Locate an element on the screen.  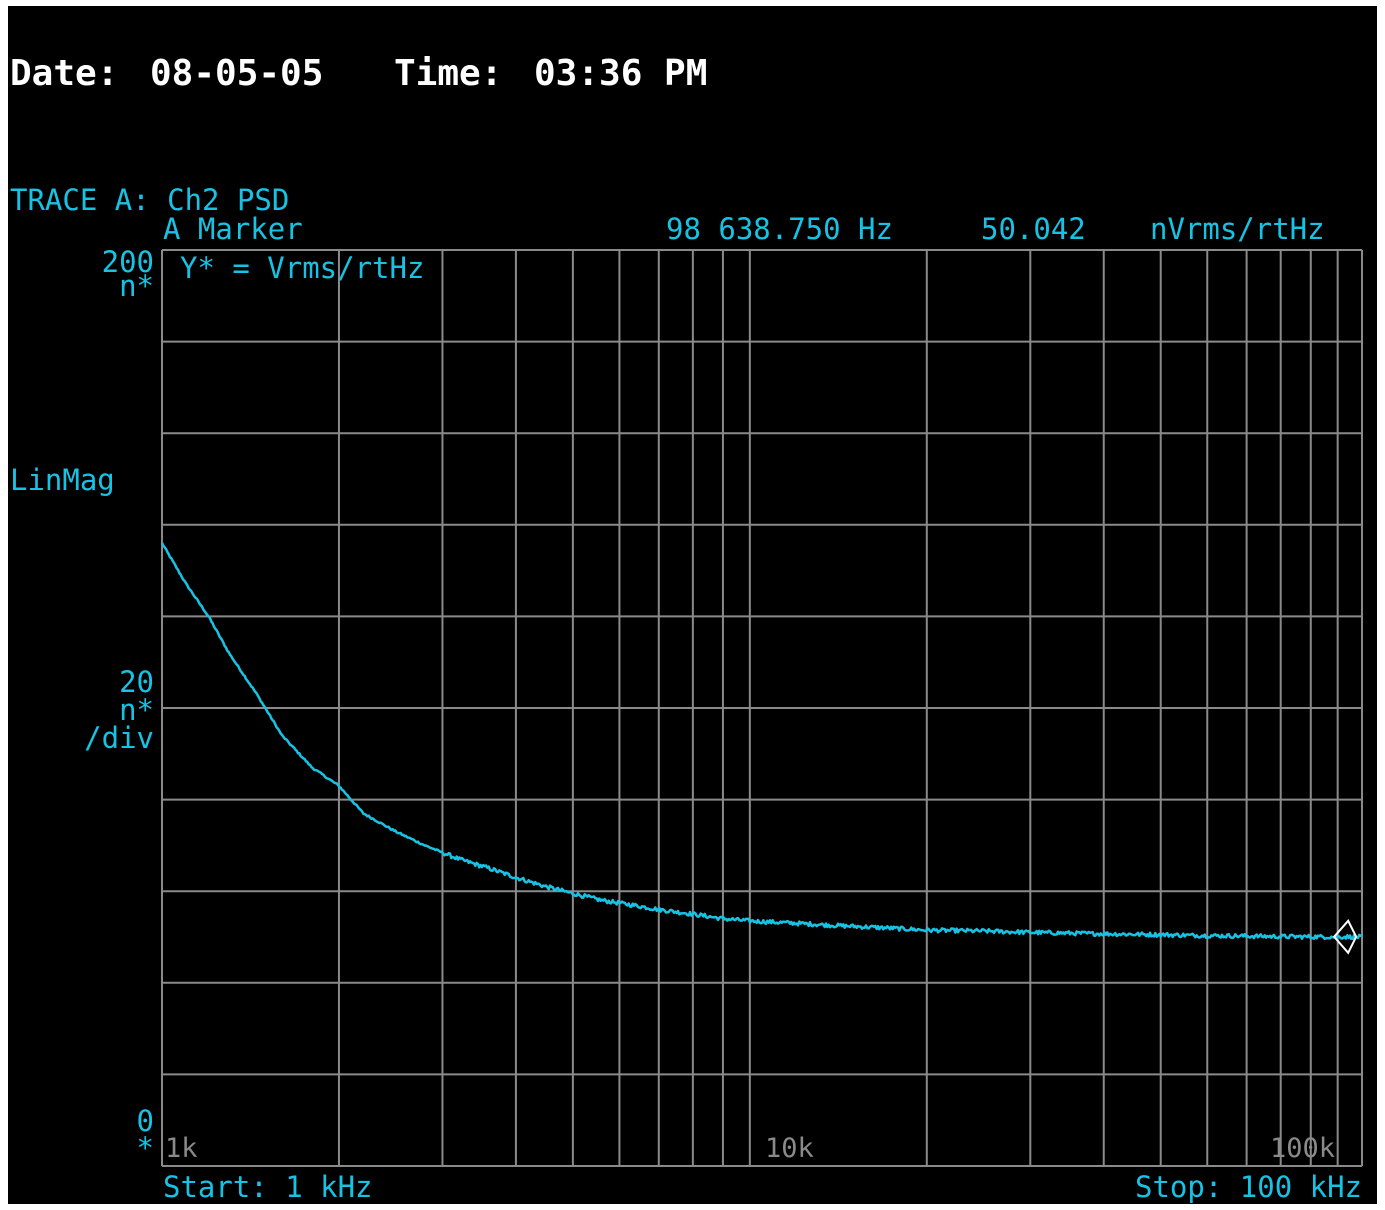
y-unit-note: Y* = Vrms/rtHz is located at coordinates (302, 268).